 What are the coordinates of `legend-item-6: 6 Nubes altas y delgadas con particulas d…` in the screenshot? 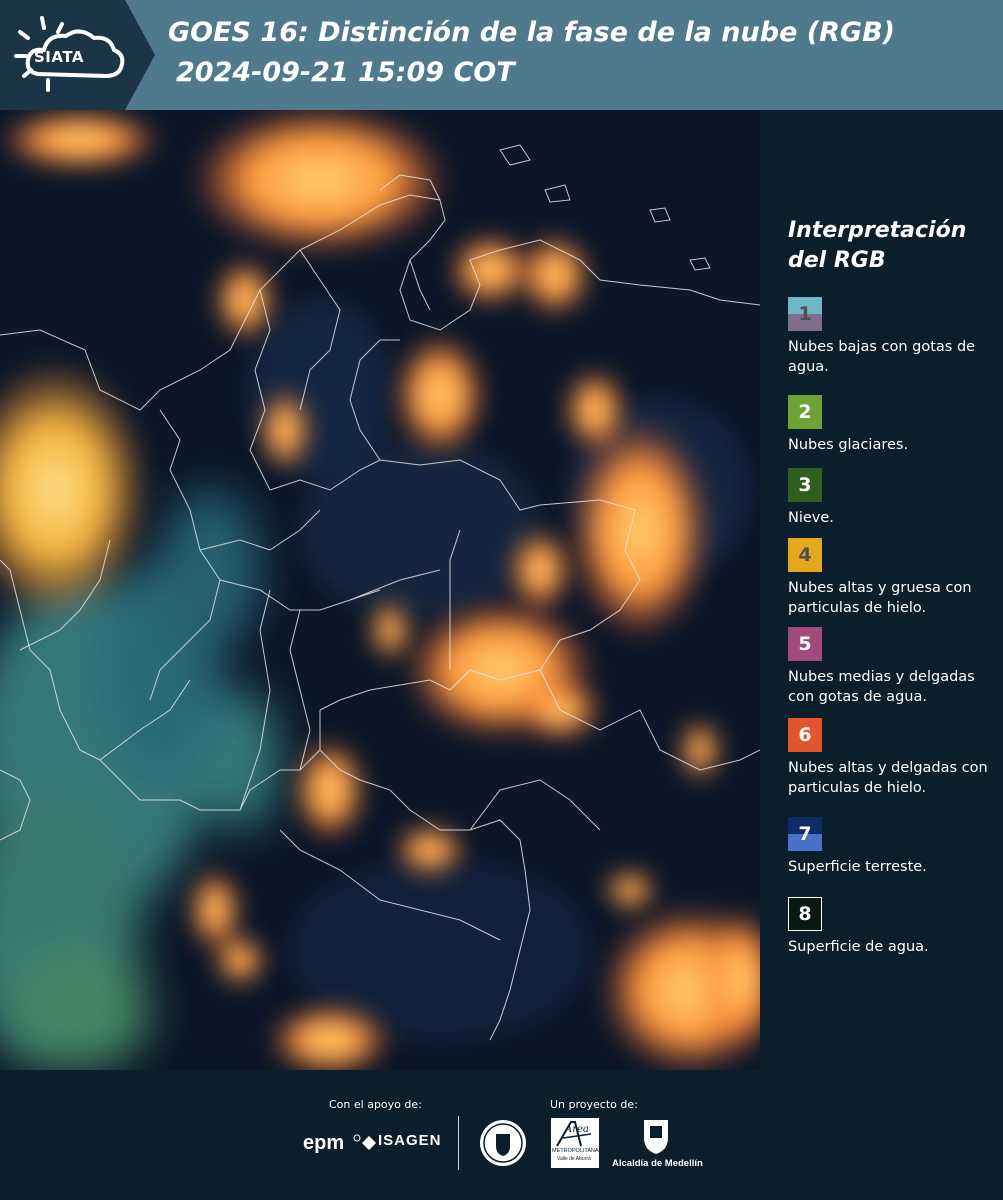 It's located at (893, 758).